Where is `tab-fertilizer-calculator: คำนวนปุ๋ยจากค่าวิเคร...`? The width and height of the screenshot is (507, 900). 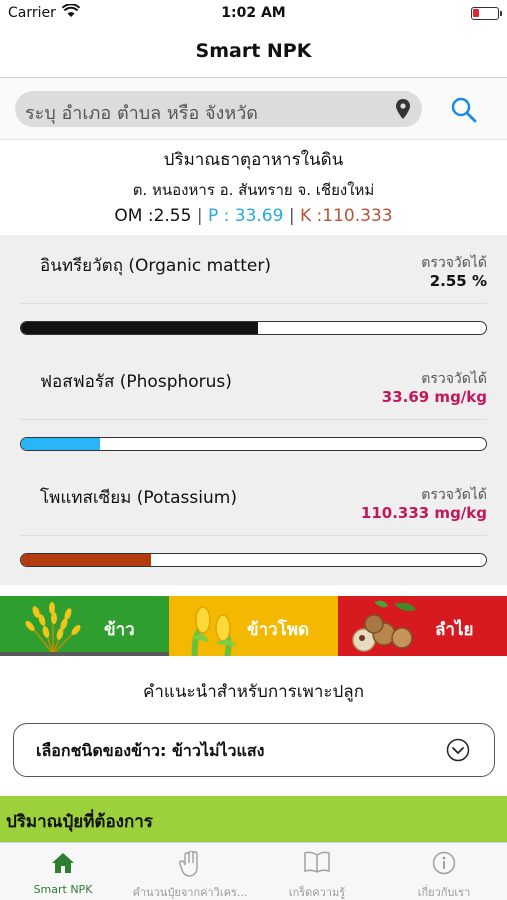
tab-fertilizer-calculator: คำนวนปุ๋ยจากค่าวิเคร... is located at coordinates (190, 871).